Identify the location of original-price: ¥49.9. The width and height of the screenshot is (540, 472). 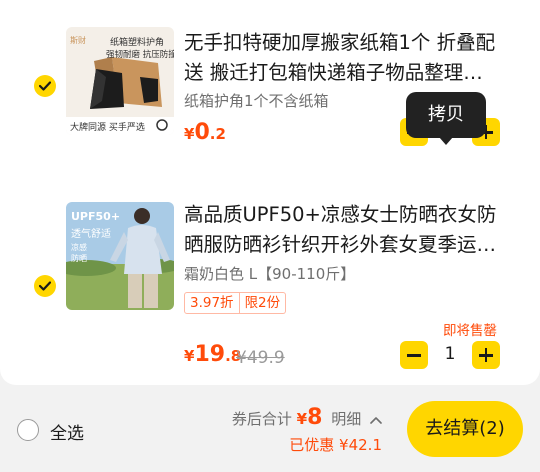
(260, 358).